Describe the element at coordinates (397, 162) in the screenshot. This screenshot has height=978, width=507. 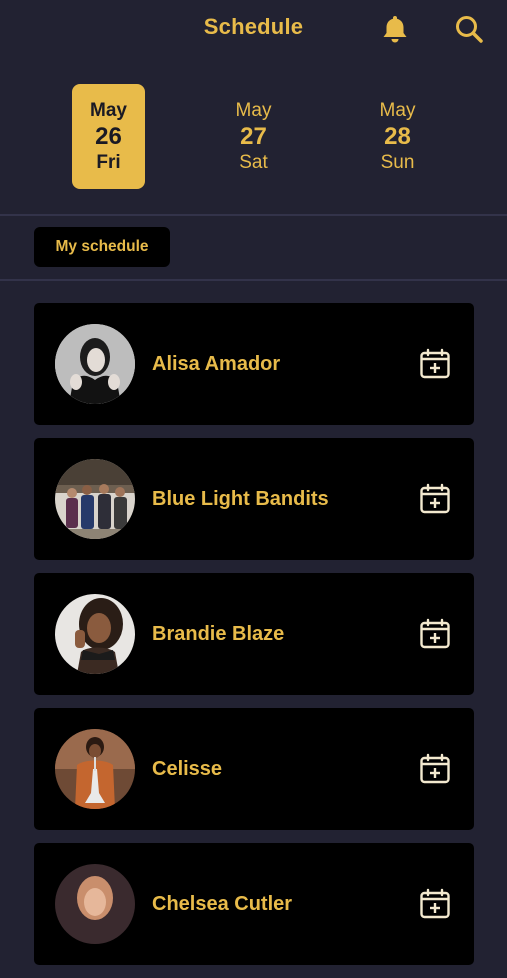
I see `day-weekday: Sun` at that location.